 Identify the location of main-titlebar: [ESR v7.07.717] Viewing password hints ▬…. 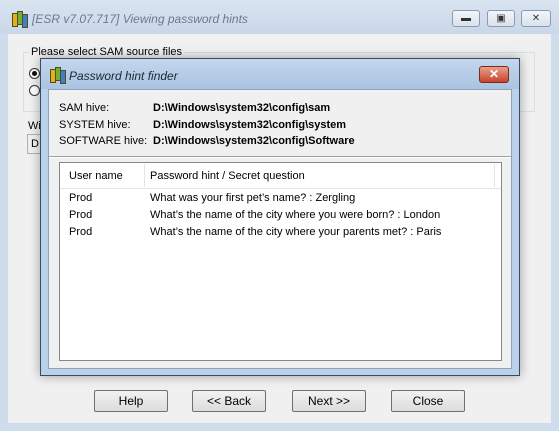
(279, 17).